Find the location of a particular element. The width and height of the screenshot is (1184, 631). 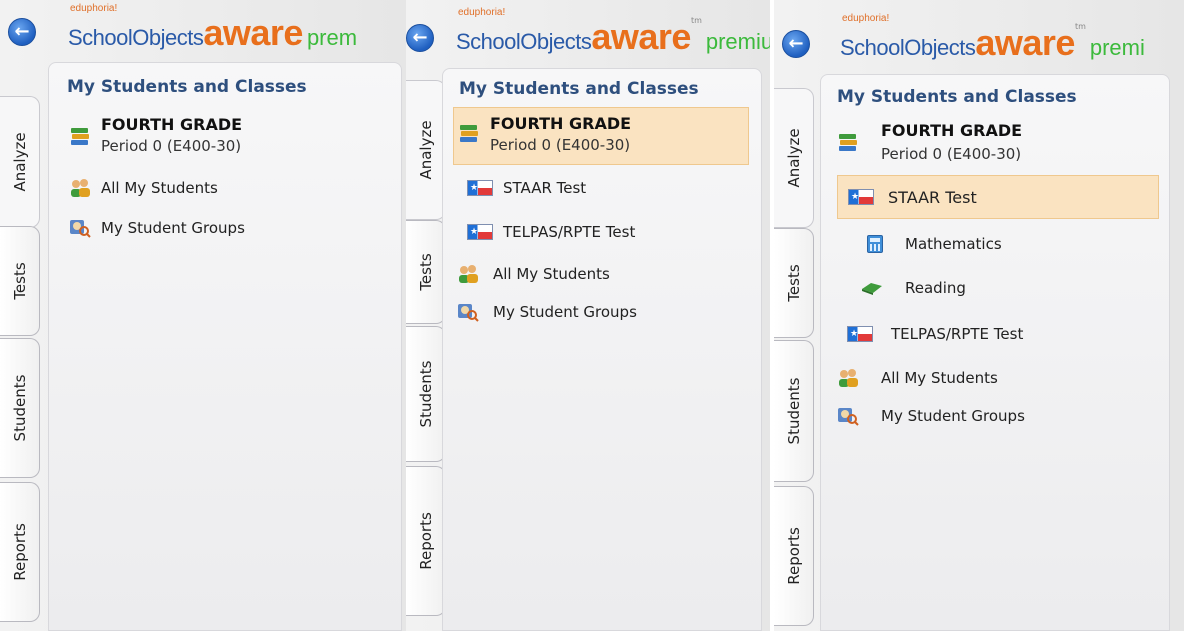

item-mathematics: Mathematics is located at coordinates (998, 244).